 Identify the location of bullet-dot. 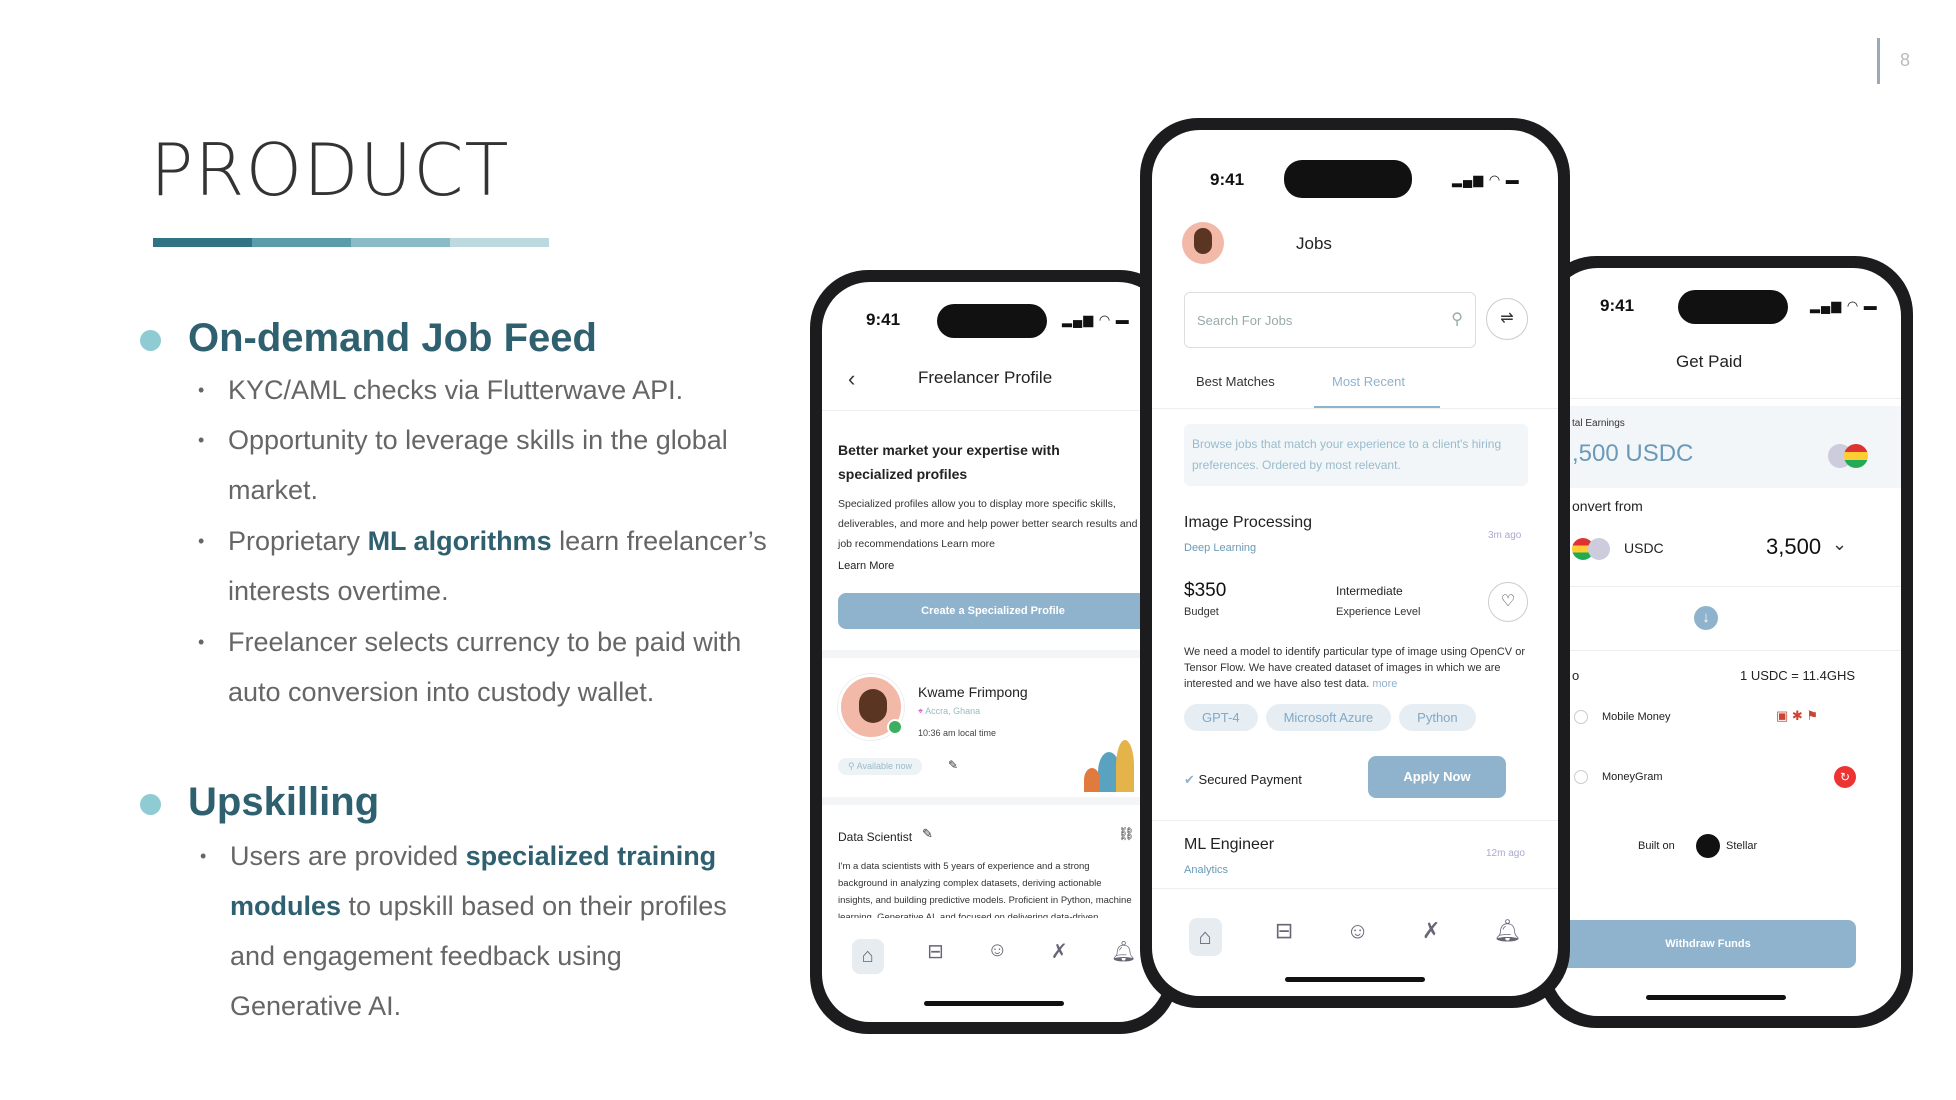
(150, 340).